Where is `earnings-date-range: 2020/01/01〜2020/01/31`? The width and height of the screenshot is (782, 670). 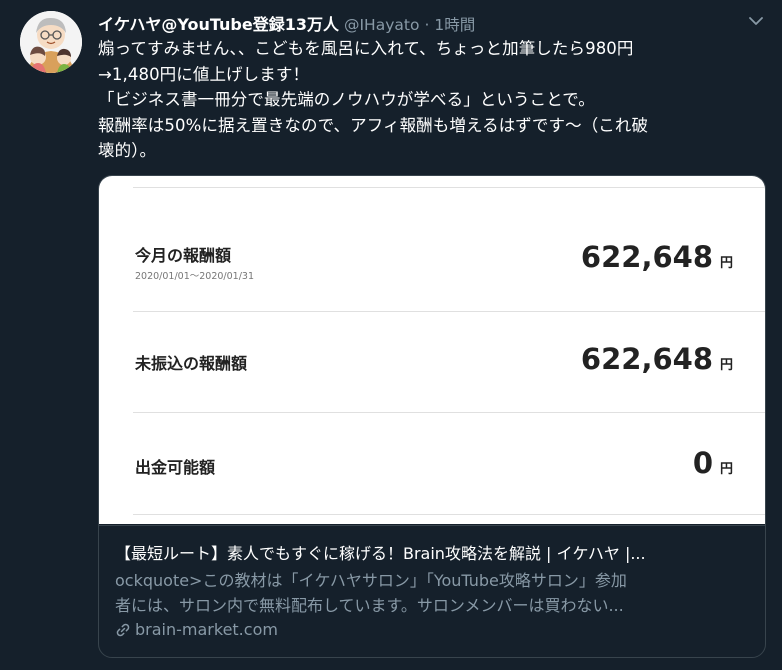
earnings-date-range: 2020/01/01〜2020/01/31 is located at coordinates (195, 276).